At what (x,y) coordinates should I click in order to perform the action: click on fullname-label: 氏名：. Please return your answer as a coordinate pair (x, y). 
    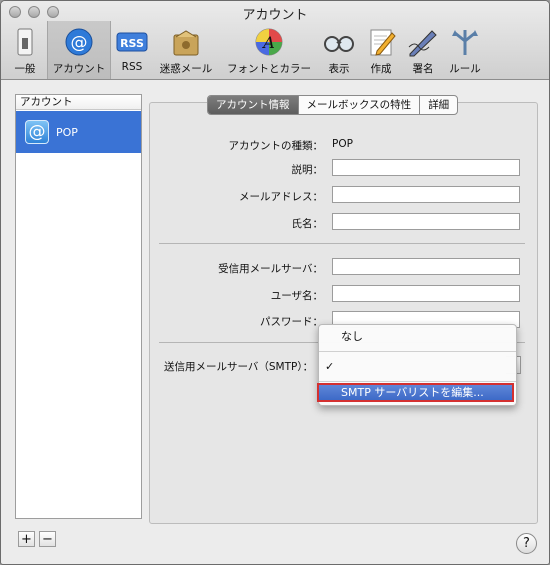
    Looking at the image, I should click on (307, 224).